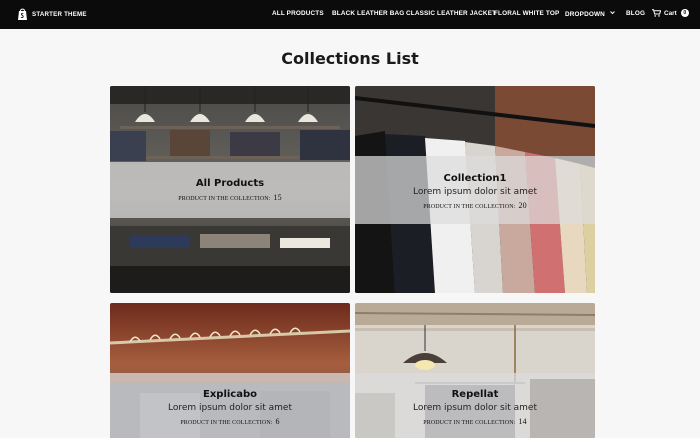 The width and height of the screenshot is (700, 438). Describe the element at coordinates (277, 421) in the screenshot. I see `count-value: 6` at that location.